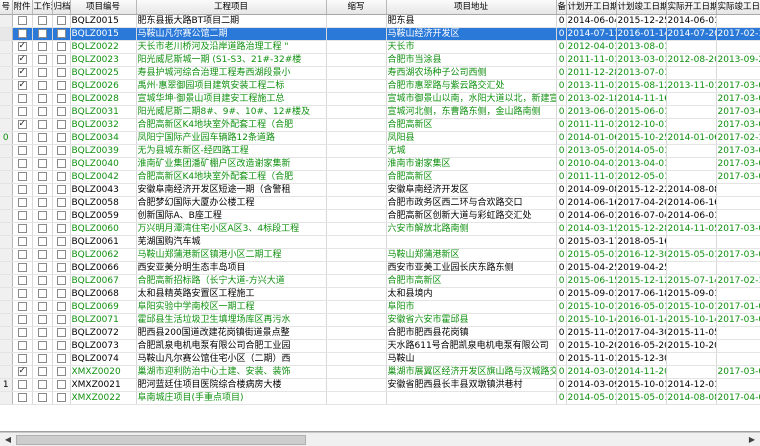 This screenshot has width=760, height=446. Describe the element at coordinates (691, 7) in the screenshot. I see `column-header-col-actual-start: 实际开工日期` at that location.